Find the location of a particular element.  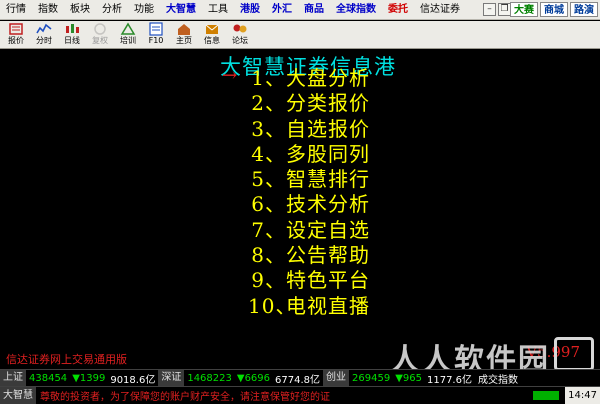

function-menu-item: 7、设定自选 is located at coordinates (309, 230).